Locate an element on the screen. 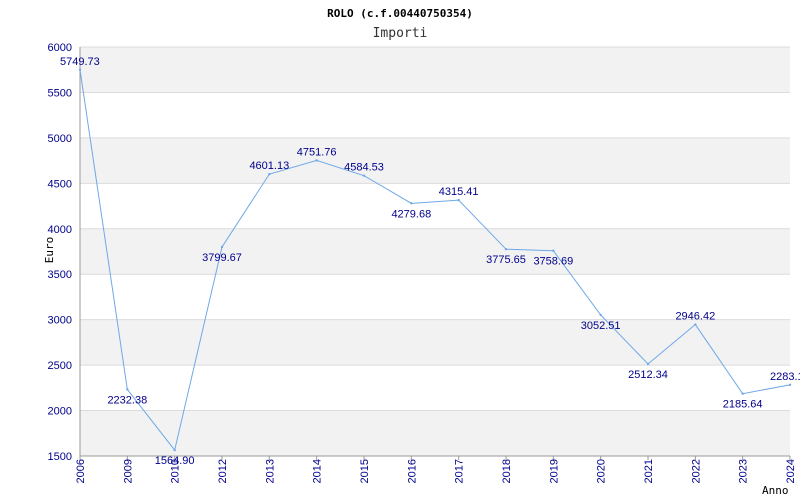  x-tick-label: 2013 is located at coordinates (270, 471).